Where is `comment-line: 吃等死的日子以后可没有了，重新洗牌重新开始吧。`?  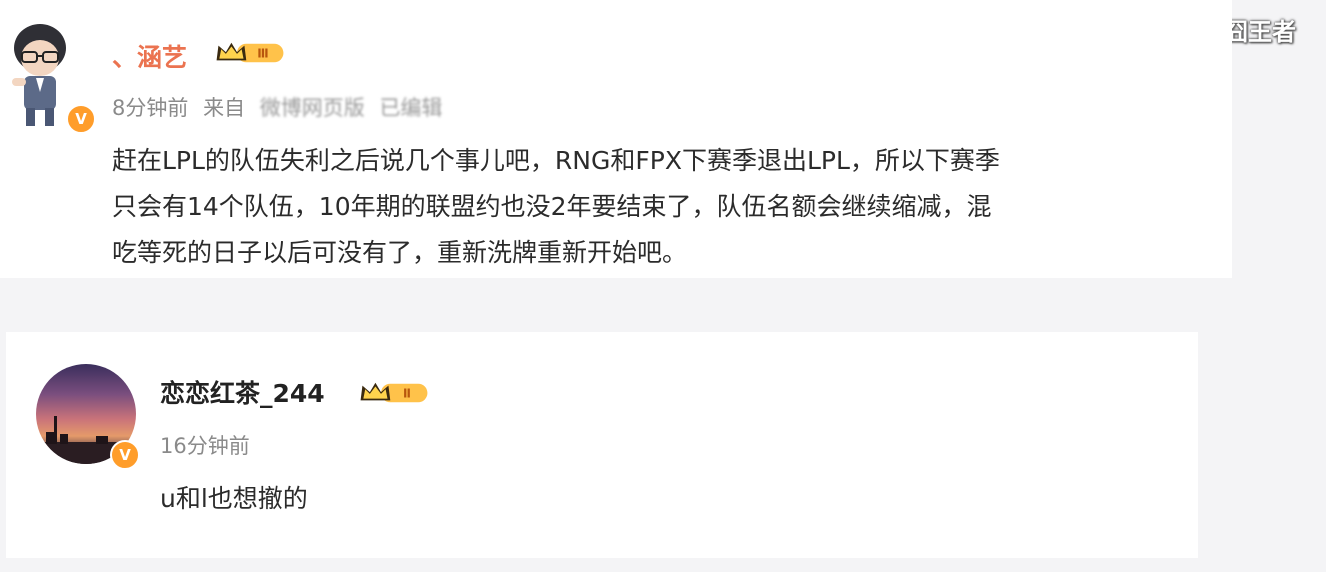
comment-line: 吃等死的日子以后可没有了，重新洗牌重新开始吧。 is located at coordinates (400, 252).